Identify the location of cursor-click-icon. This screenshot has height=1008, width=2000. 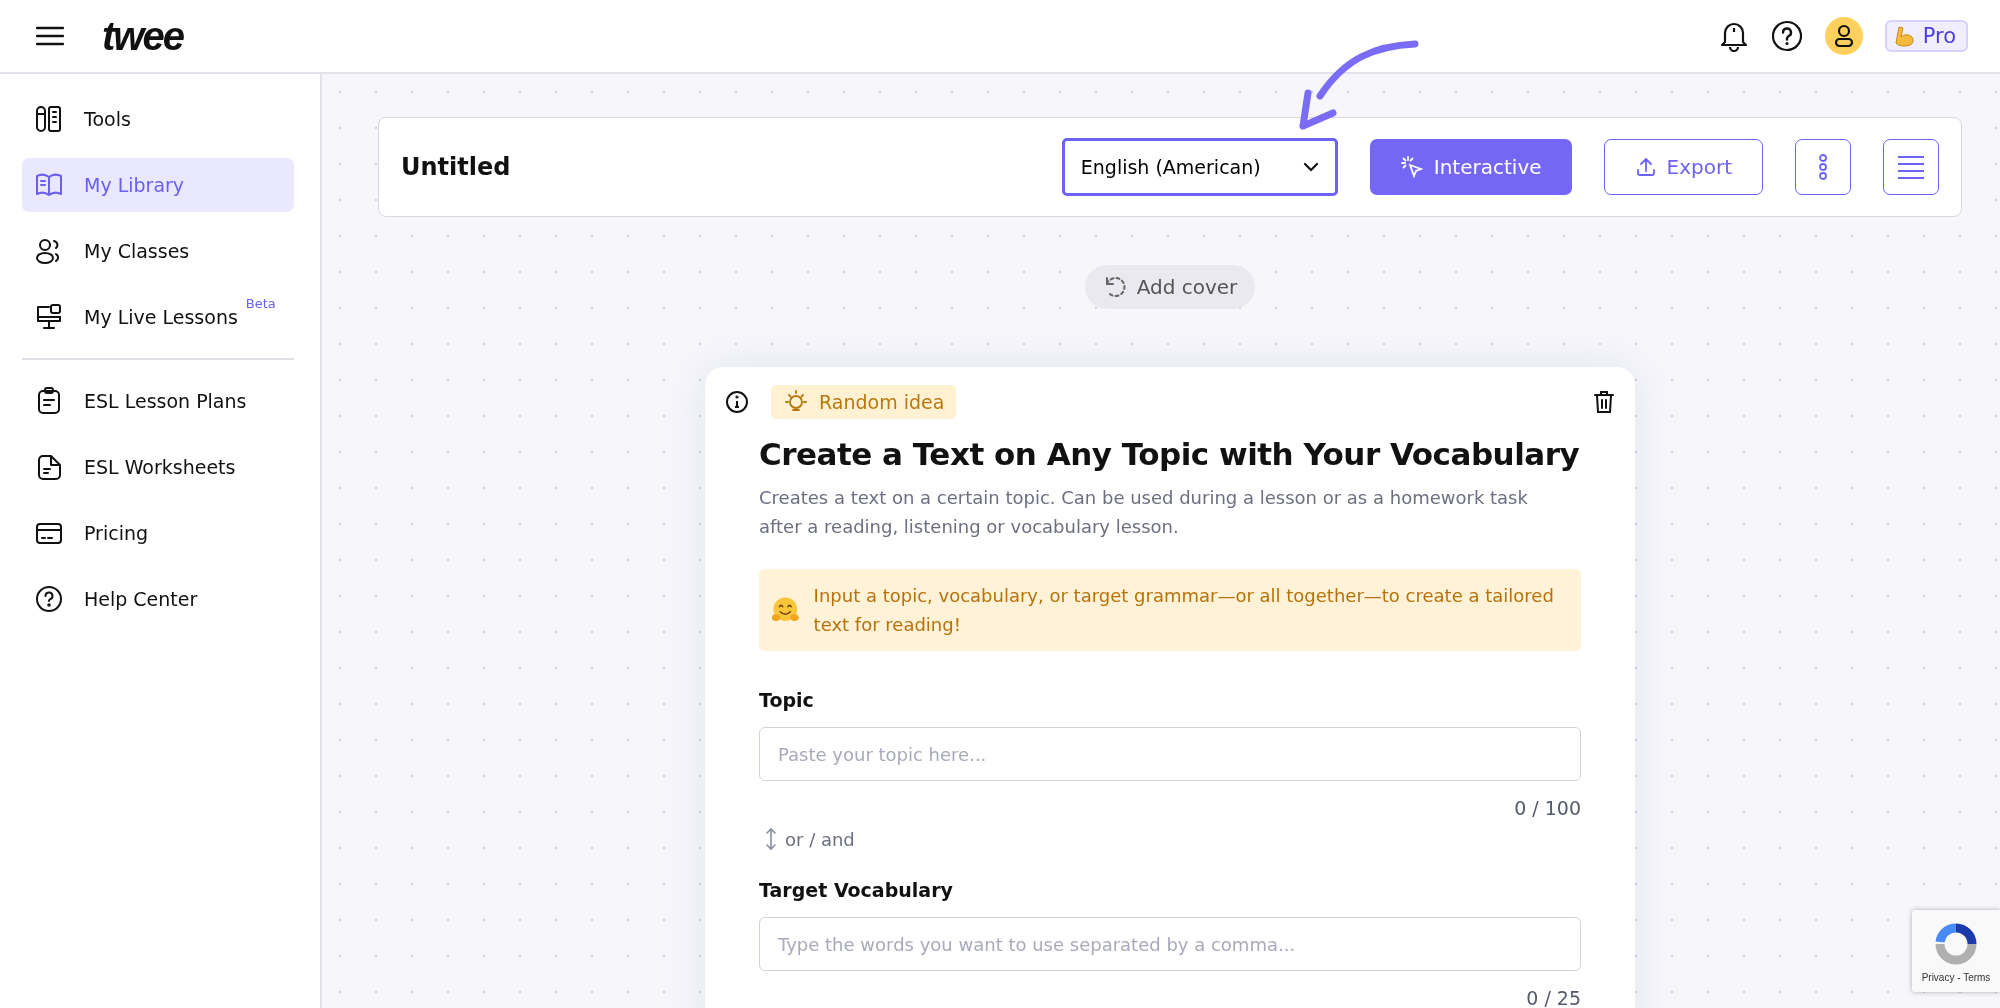
(1411, 167).